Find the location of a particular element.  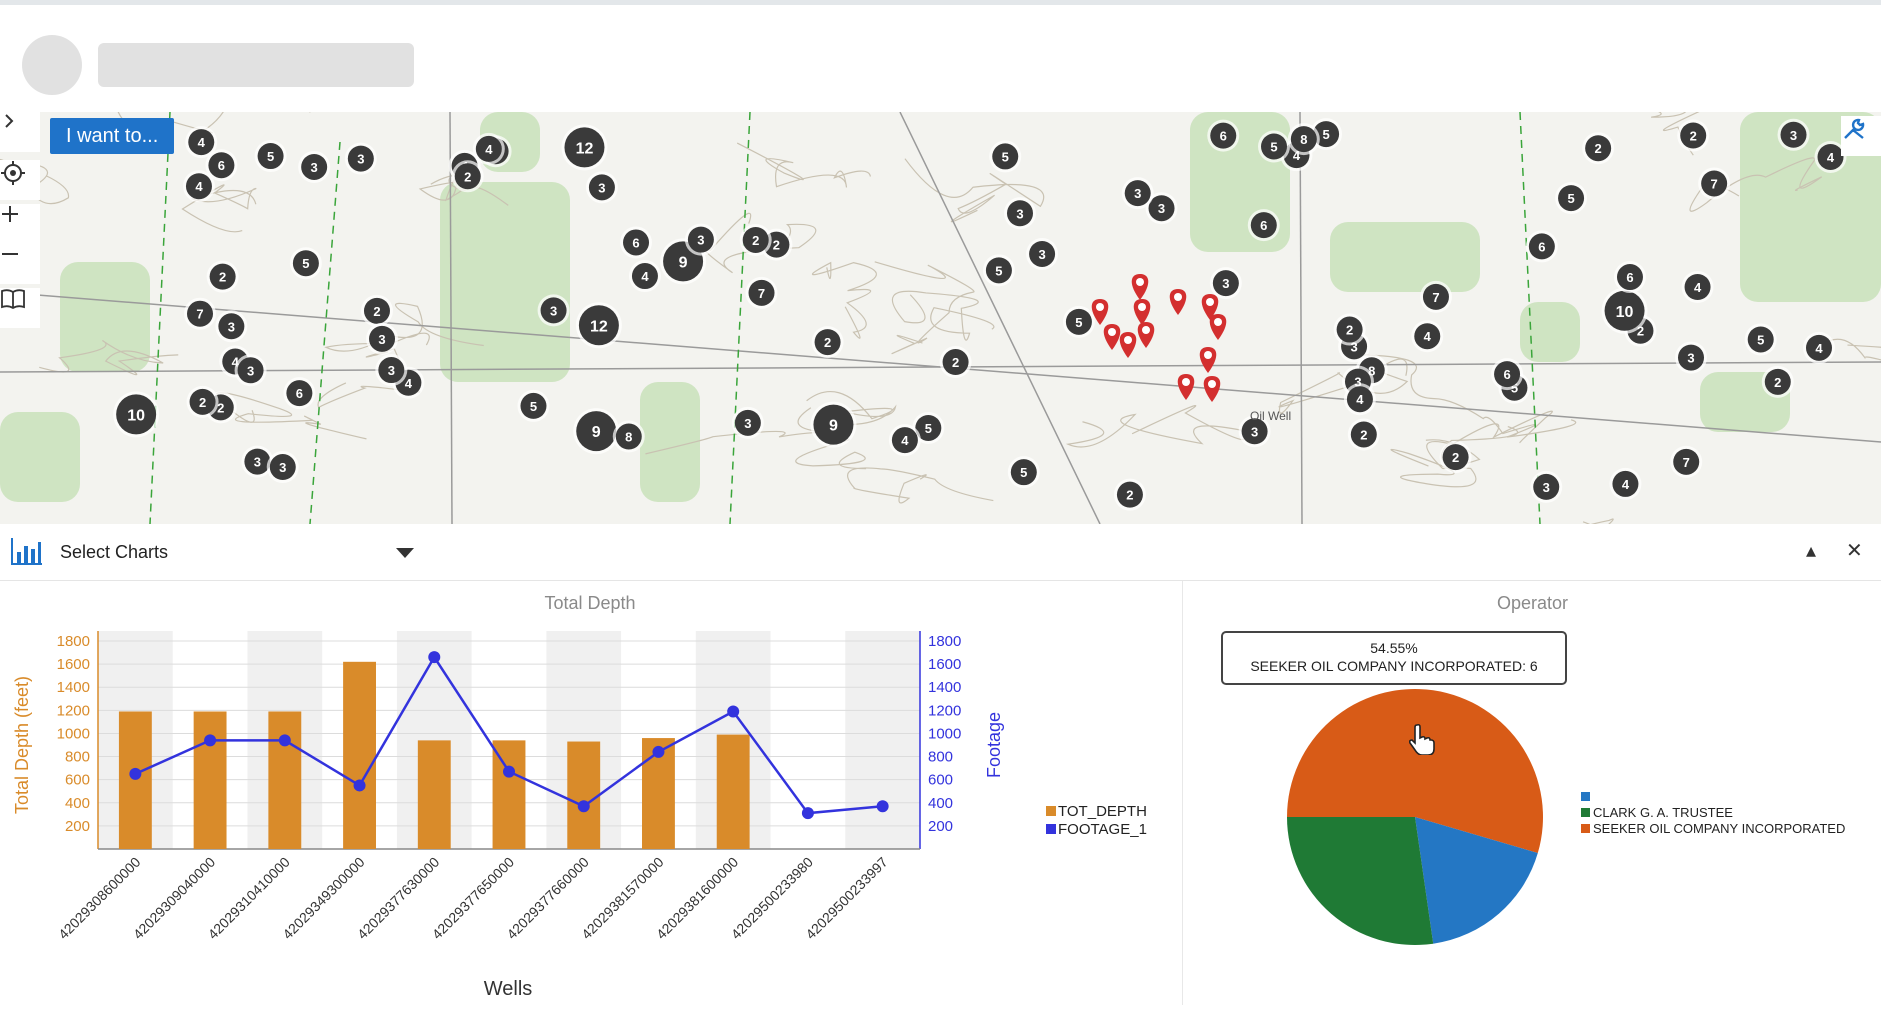

minimize-button: ▴ is located at coordinates (1811, 550).